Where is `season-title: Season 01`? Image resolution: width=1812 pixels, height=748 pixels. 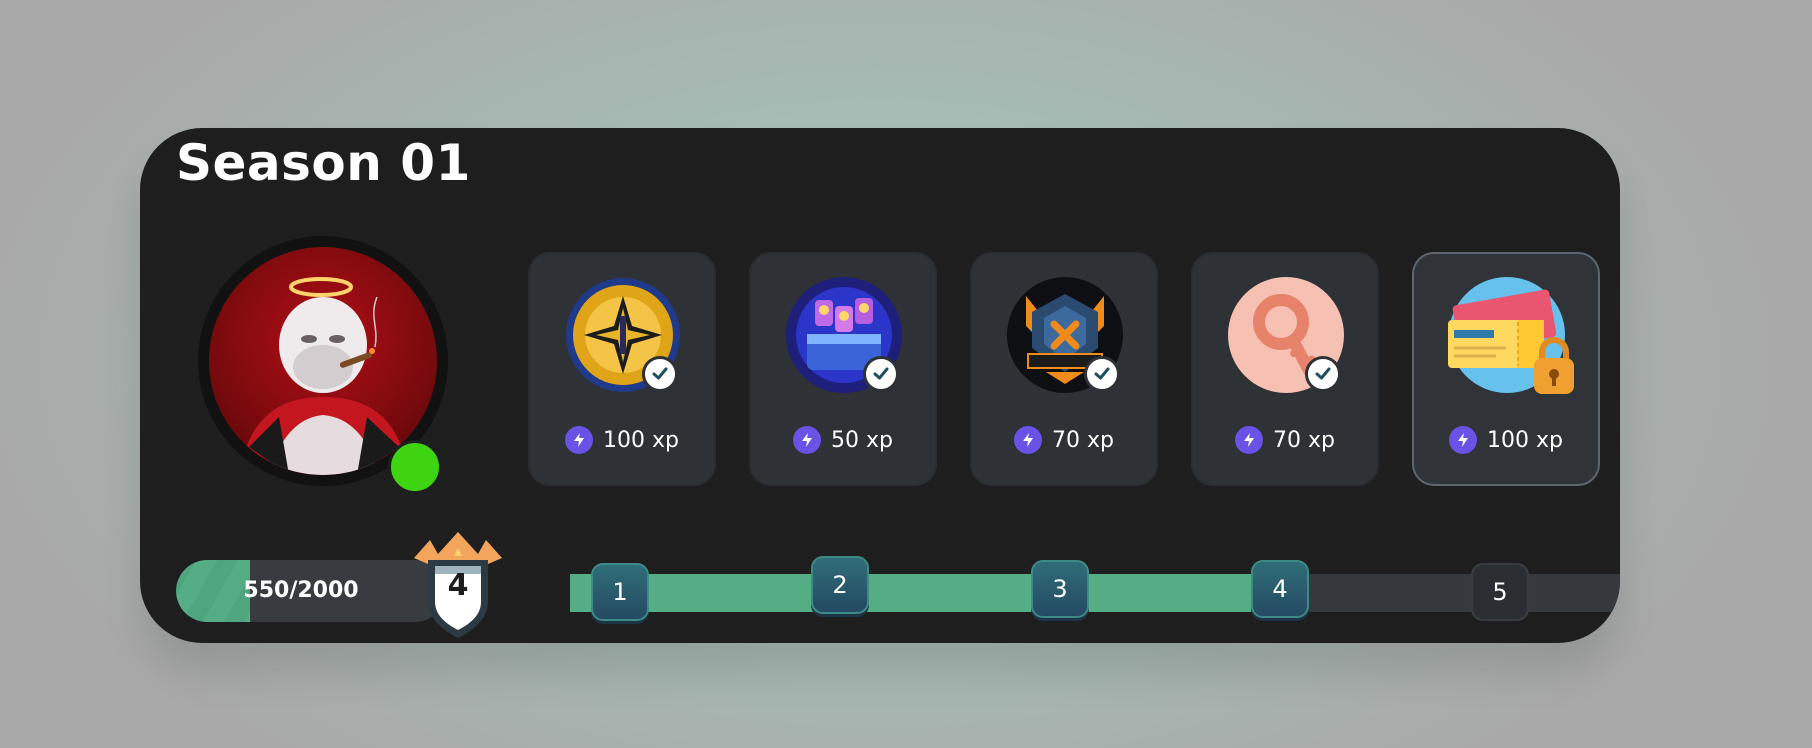
season-title: Season 01 is located at coordinates (323, 163).